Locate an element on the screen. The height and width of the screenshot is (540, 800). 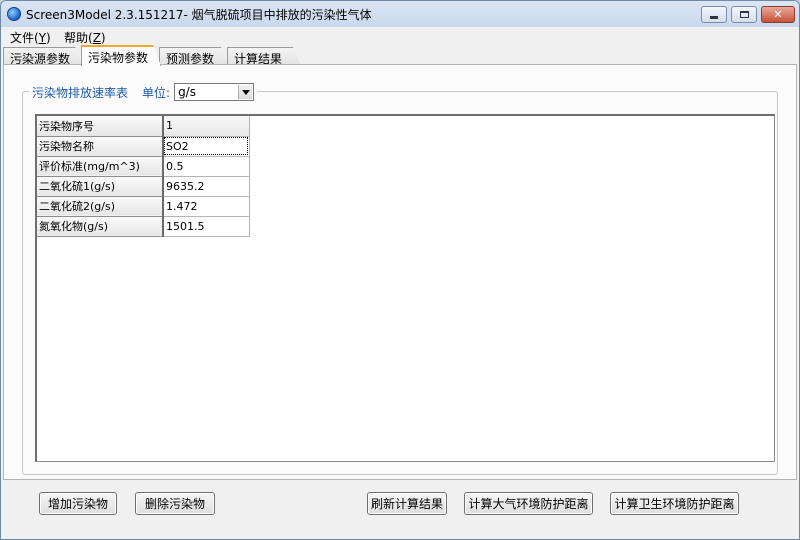
delete-pollutant-button: 删除污染物 is located at coordinates (175, 503).